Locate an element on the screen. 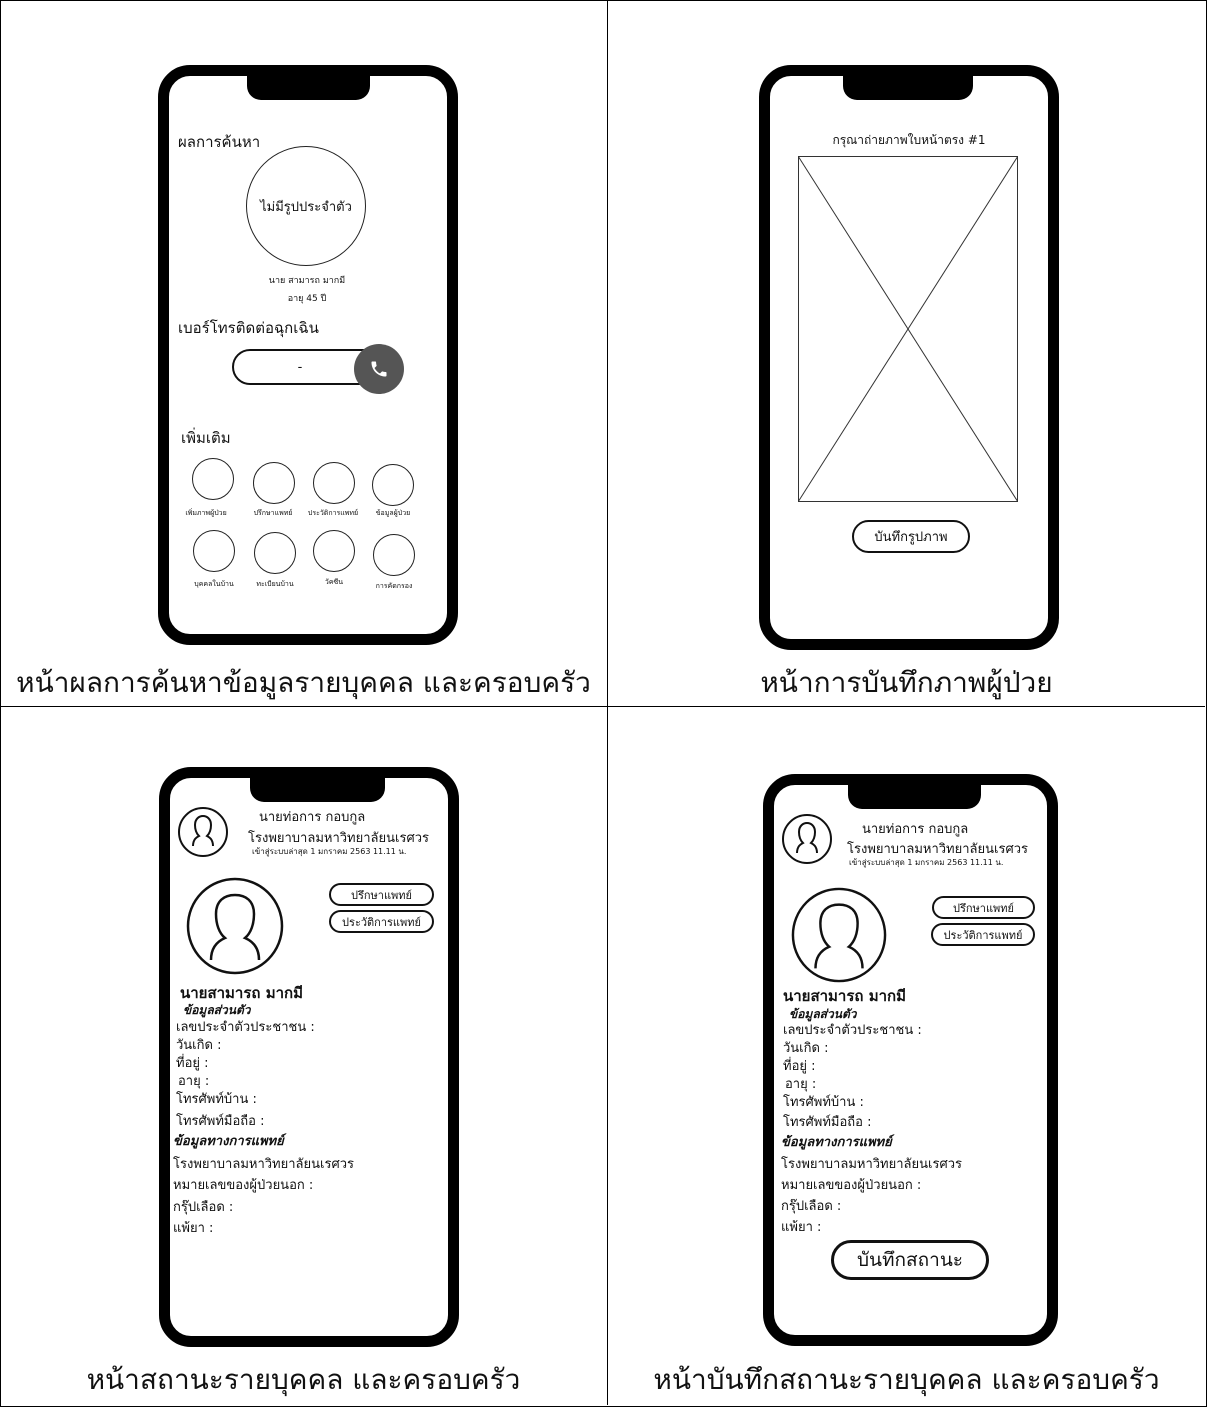 The width and height of the screenshot is (1207, 1407). menu-add-patient-photo is located at coordinates (213, 479).